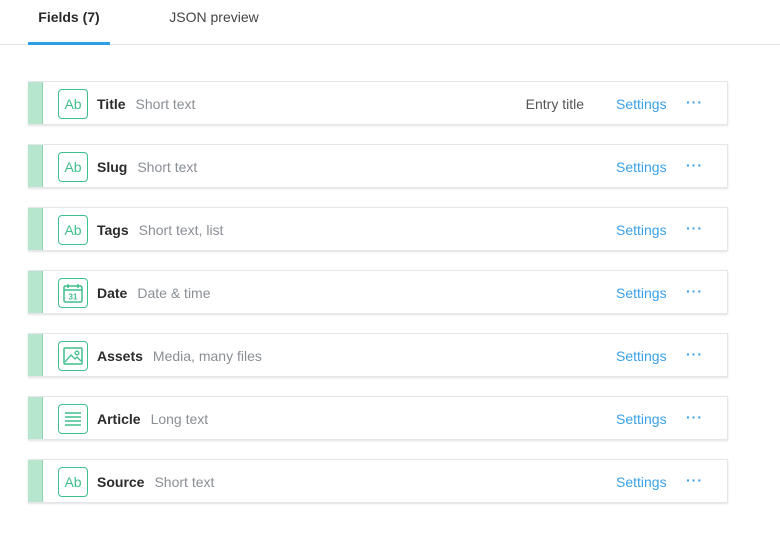 The width and height of the screenshot is (780, 546). What do you see at coordinates (73, 297) in the screenshot?
I see `calendar-day: 31` at bounding box center [73, 297].